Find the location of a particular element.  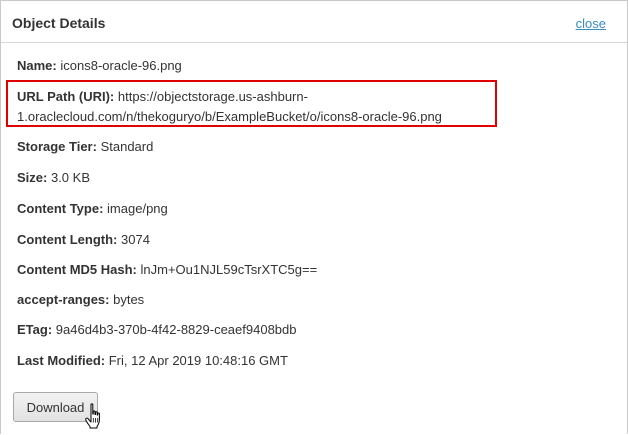

close-link: close is located at coordinates (591, 23).